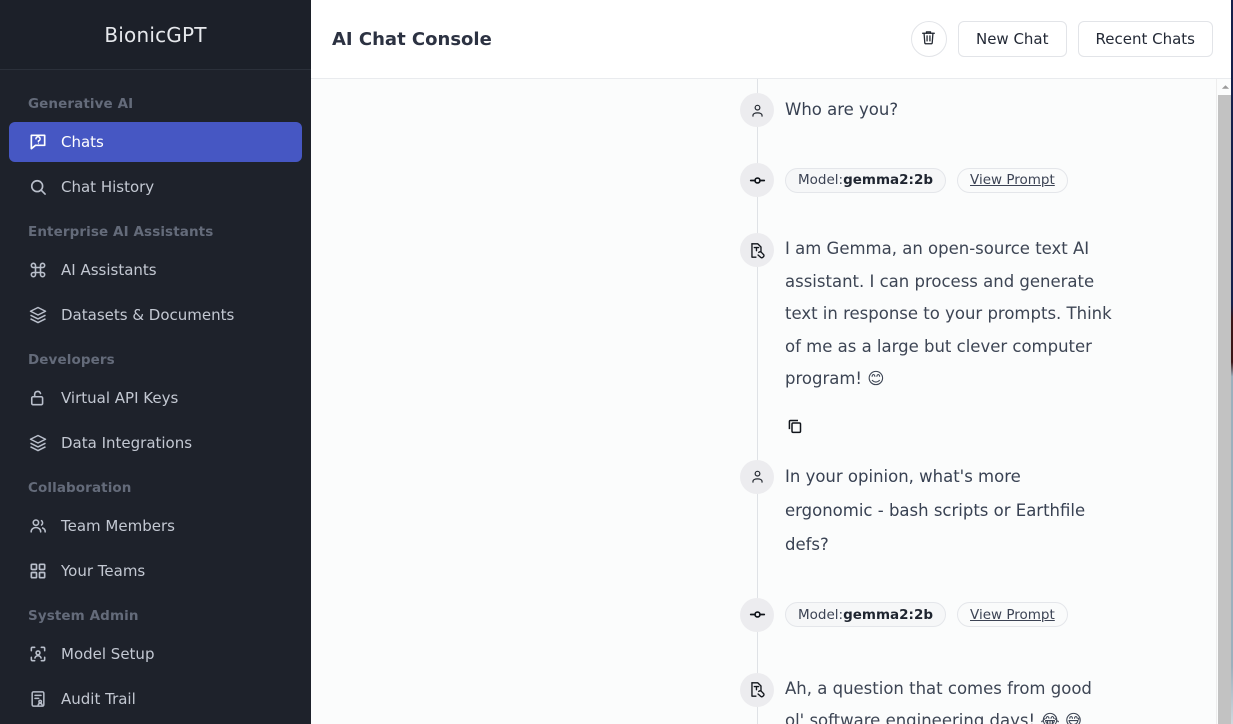 Image resolution: width=1233 pixels, height=724 pixels. What do you see at coordinates (1012, 39) in the screenshot?
I see `new-chat-button: New Chat` at bounding box center [1012, 39].